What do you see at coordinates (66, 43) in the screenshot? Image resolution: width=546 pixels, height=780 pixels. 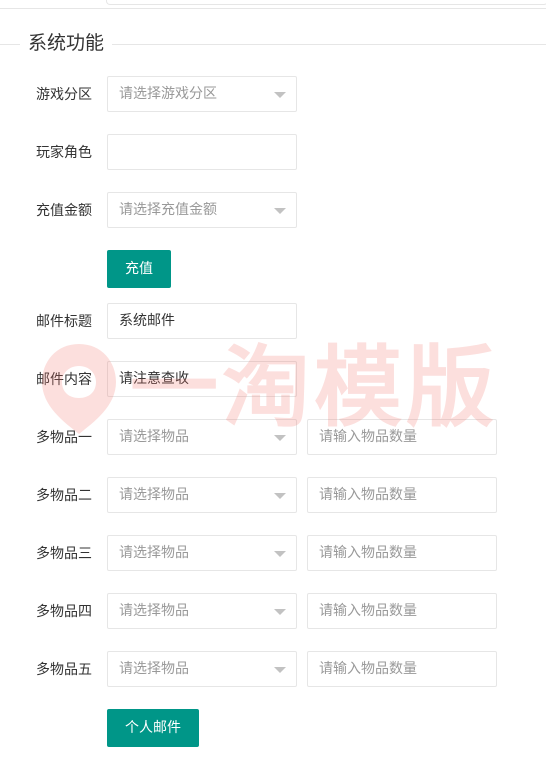 I see `section-title: 系统功能` at bounding box center [66, 43].